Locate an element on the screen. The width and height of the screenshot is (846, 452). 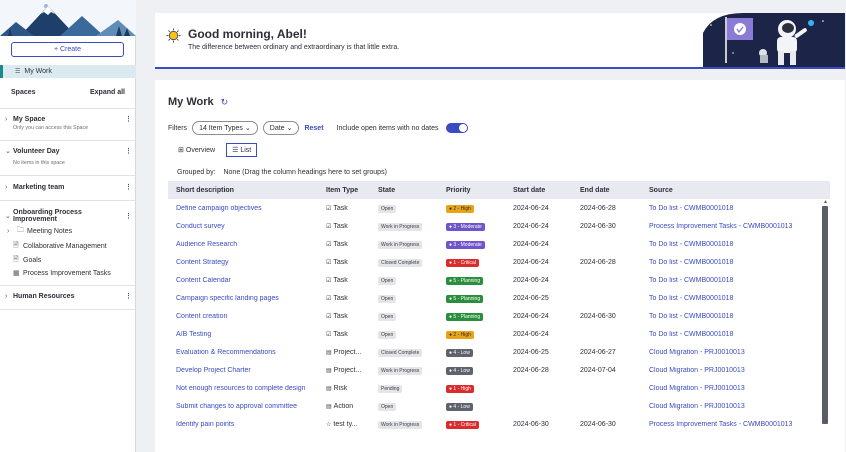
tree-item-process-improvement-tasks: ▦ Process Improvement Tasks is located at coordinates (62, 273).